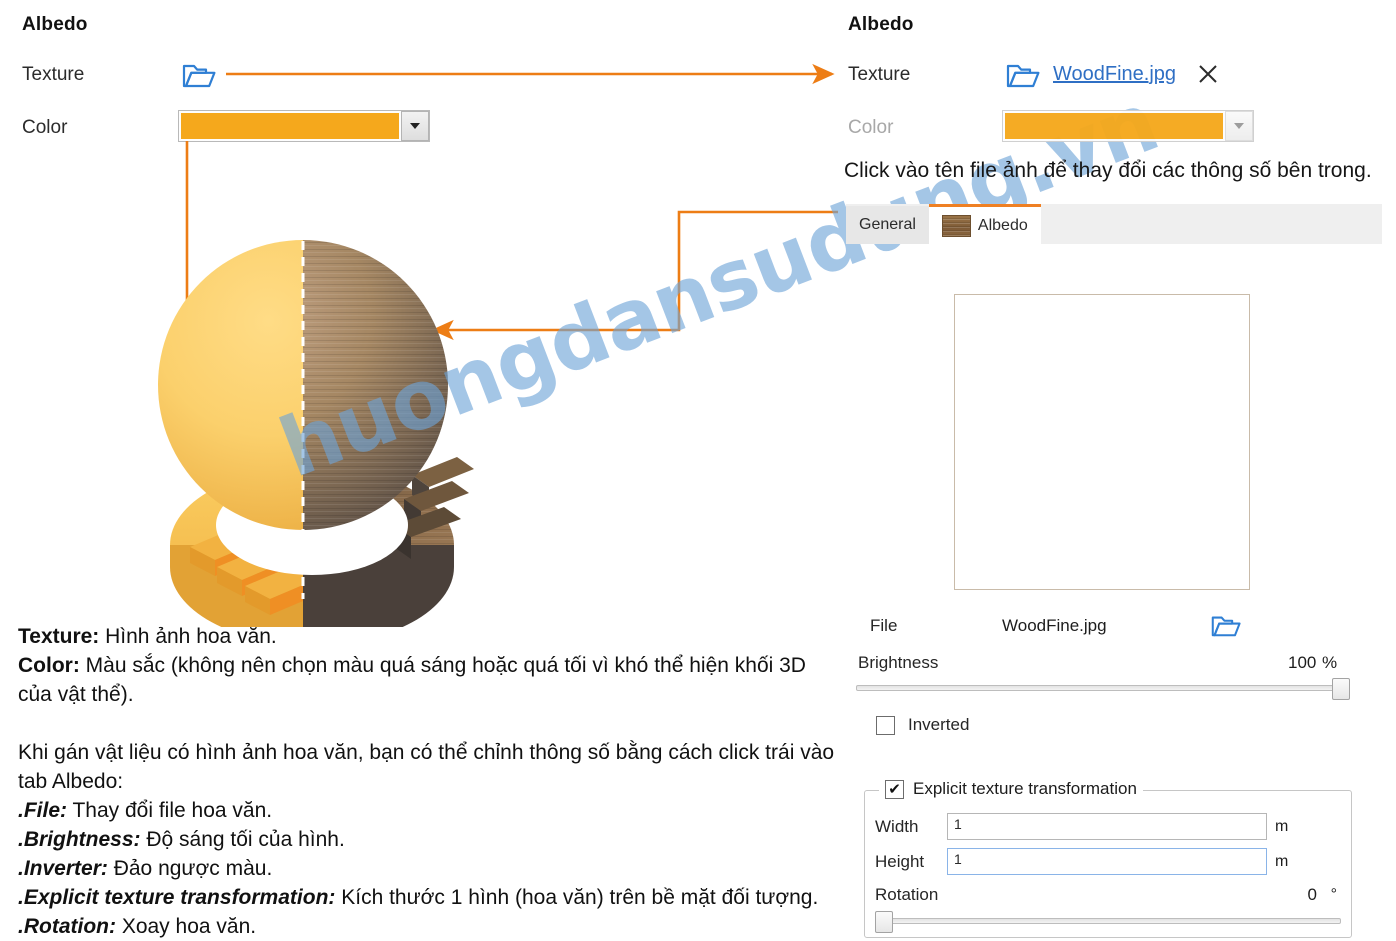 Image resolution: width=1396 pixels, height=941 pixels. Describe the element at coordinates (1102, 442) in the screenshot. I see `texture-preview-image` at that location.